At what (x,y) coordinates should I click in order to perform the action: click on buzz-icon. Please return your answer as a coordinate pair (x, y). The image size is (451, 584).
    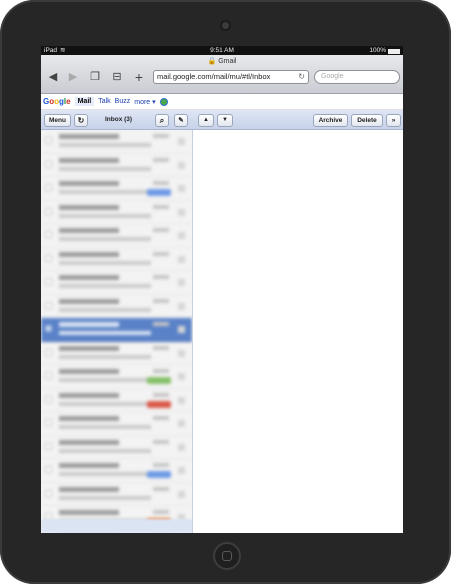
    Looking at the image, I should click on (163, 101).